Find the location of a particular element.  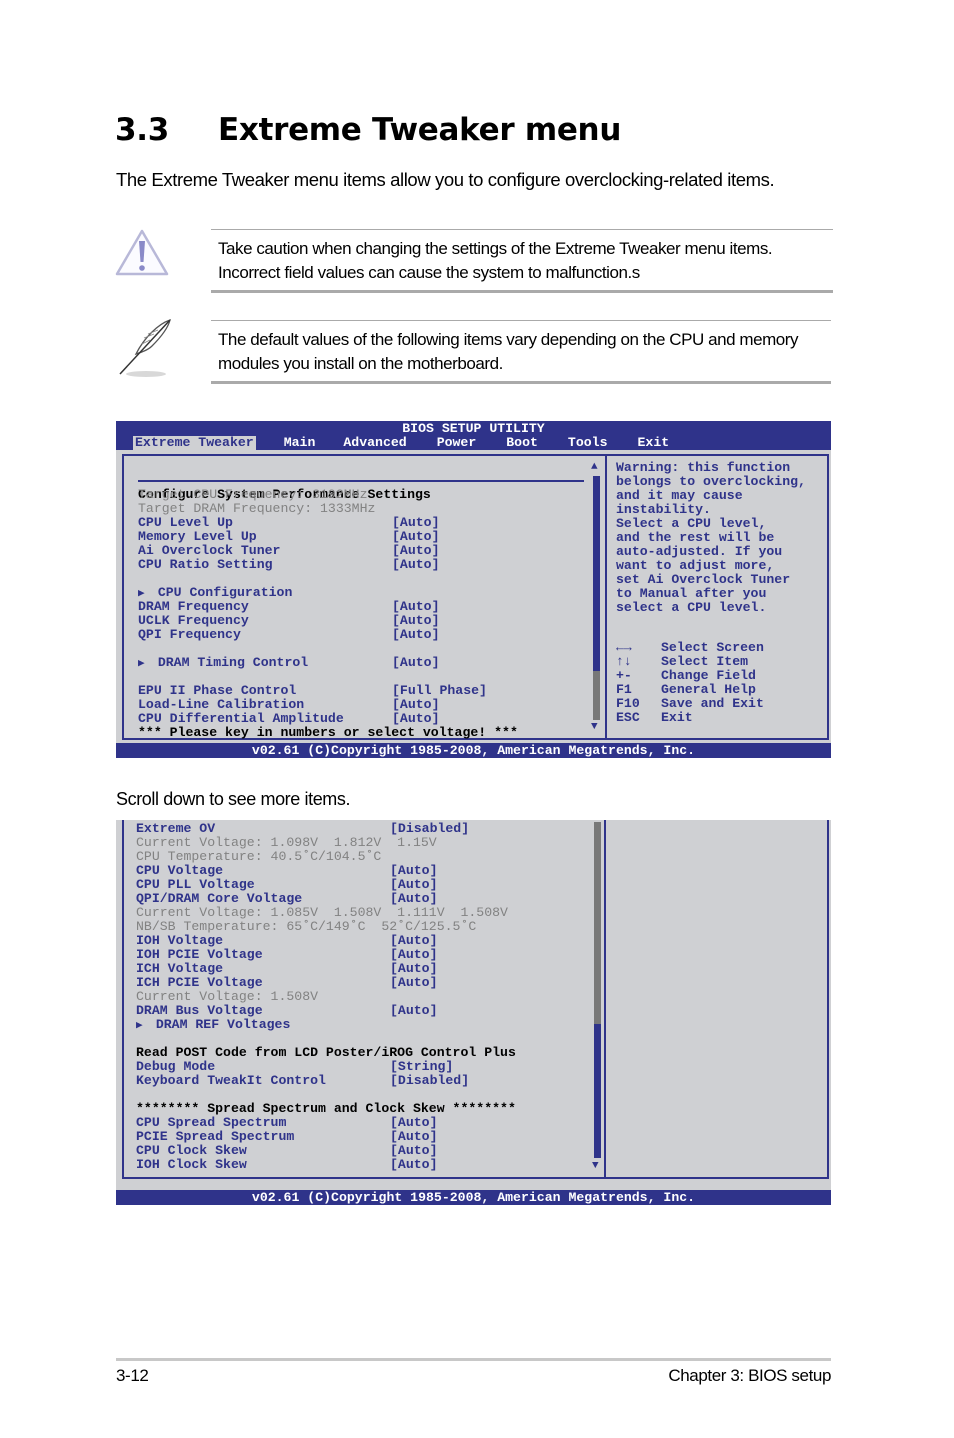

setting-cpu-level-up: CPU Level Up [Auto] is located at coordinates (328, 523).